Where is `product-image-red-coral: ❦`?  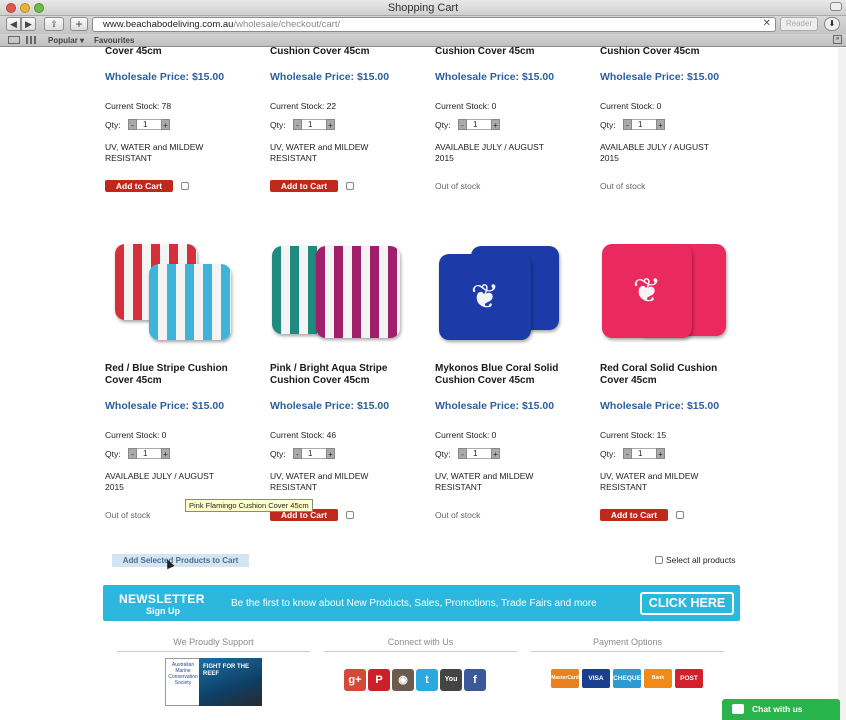
product-image-red-coral: ❦ is located at coordinates (667, 290).